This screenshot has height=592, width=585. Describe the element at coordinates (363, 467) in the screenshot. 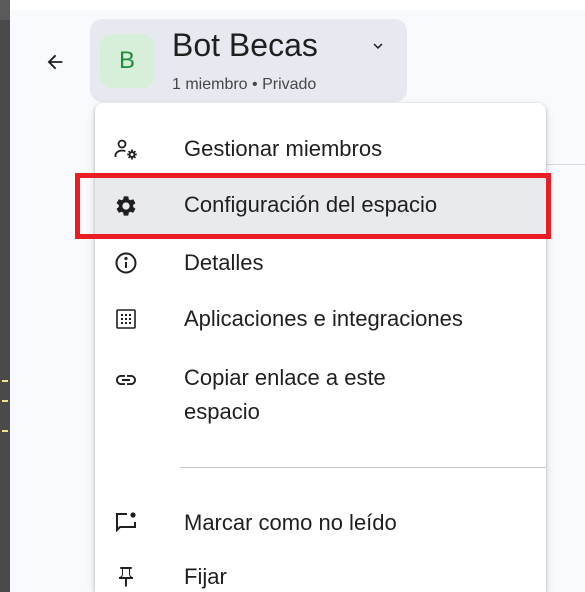

I see `menu-divider` at that location.